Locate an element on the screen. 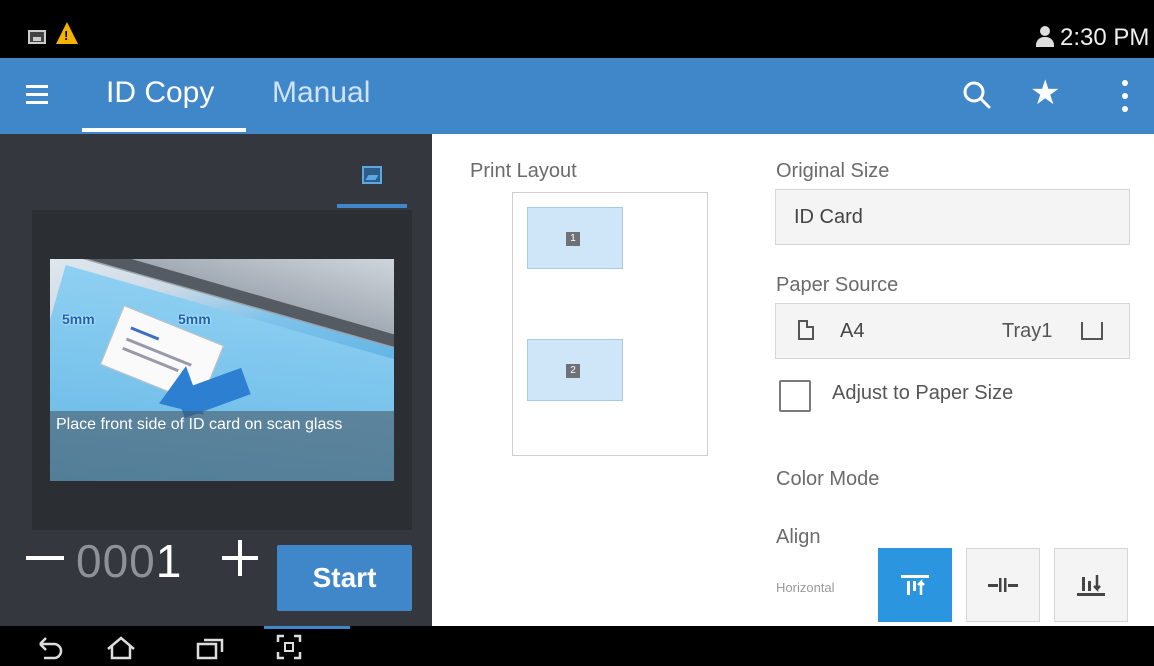  more-vertical-icon is located at coordinates (1125, 97).